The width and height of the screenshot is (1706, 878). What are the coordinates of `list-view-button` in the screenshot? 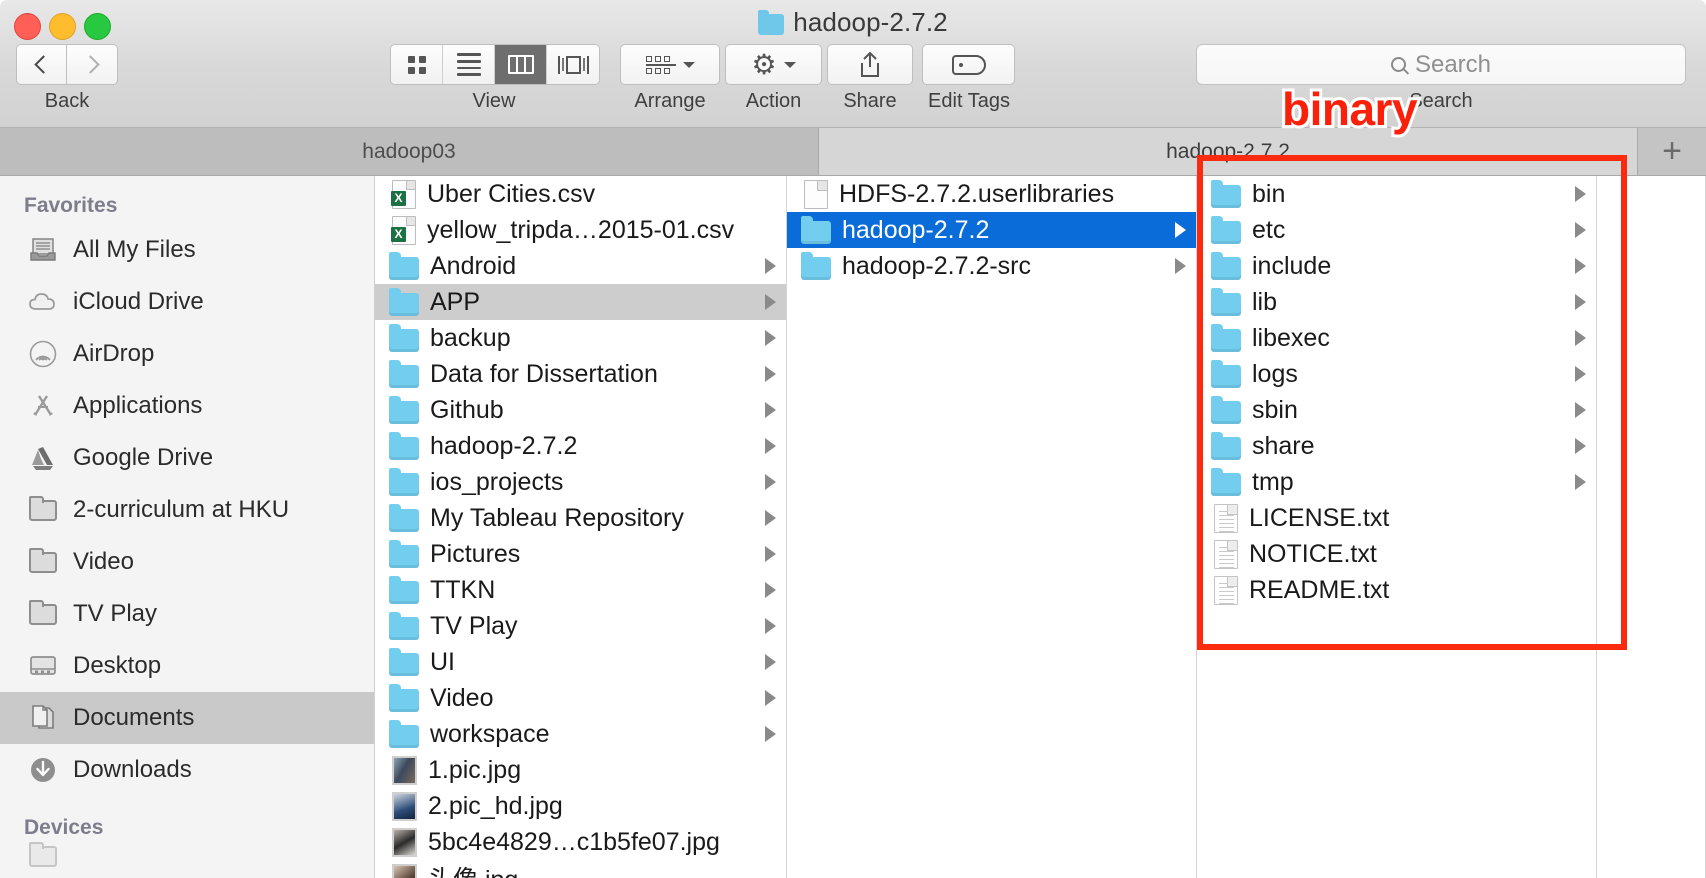 It's located at (469, 64).